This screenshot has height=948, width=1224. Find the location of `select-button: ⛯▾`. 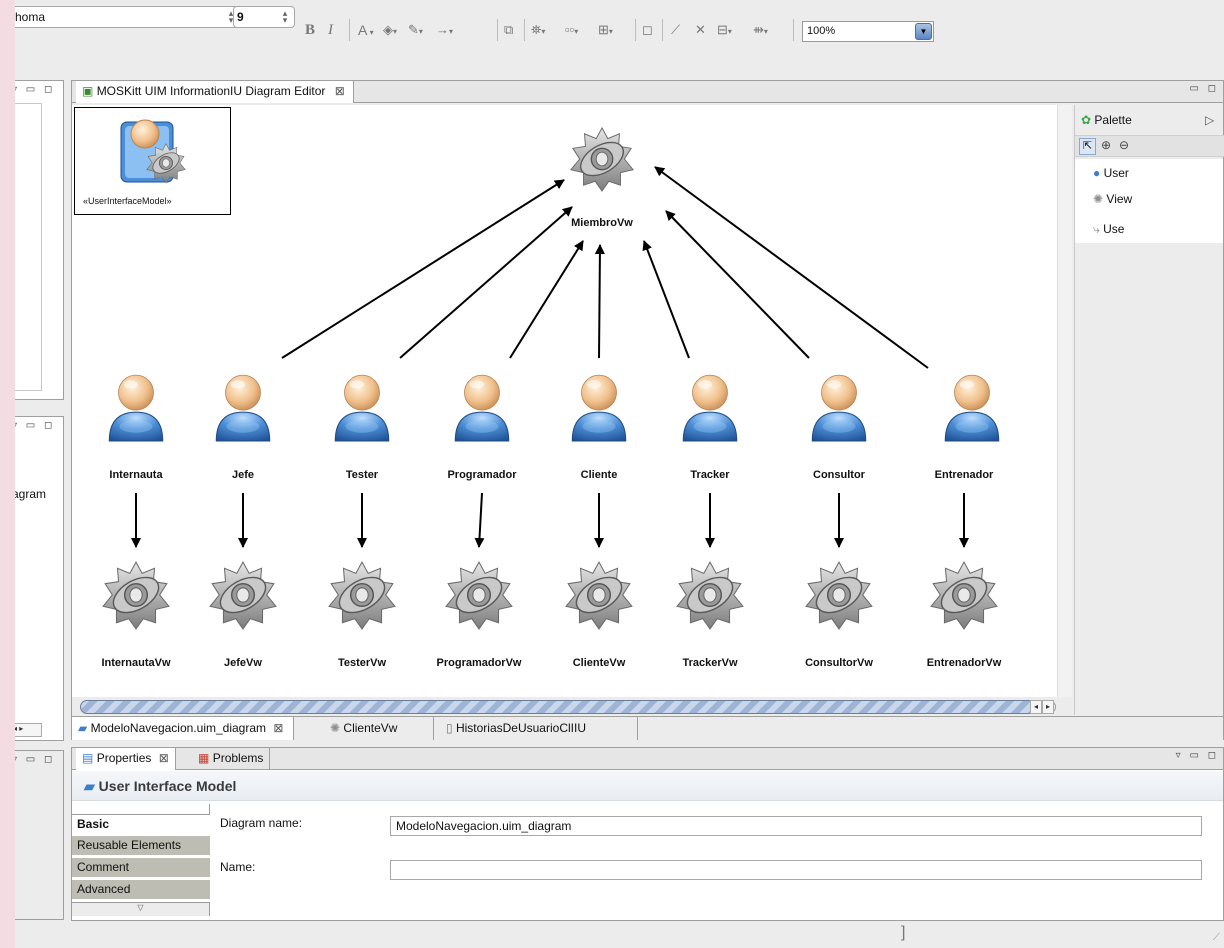

select-button: ⛯▾ is located at coordinates (538, 30).